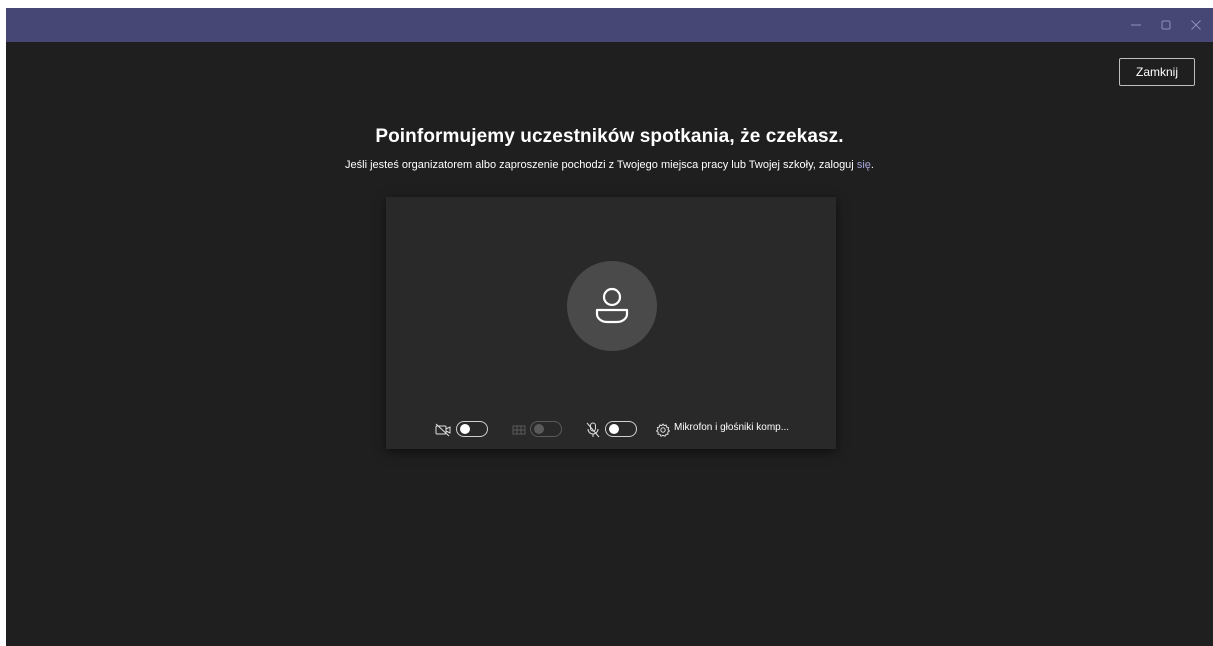 The height and width of the screenshot is (646, 1213). Describe the element at coordinates (1157, 72) in the screenshot. I see `close-button: Zamknij` at that location.